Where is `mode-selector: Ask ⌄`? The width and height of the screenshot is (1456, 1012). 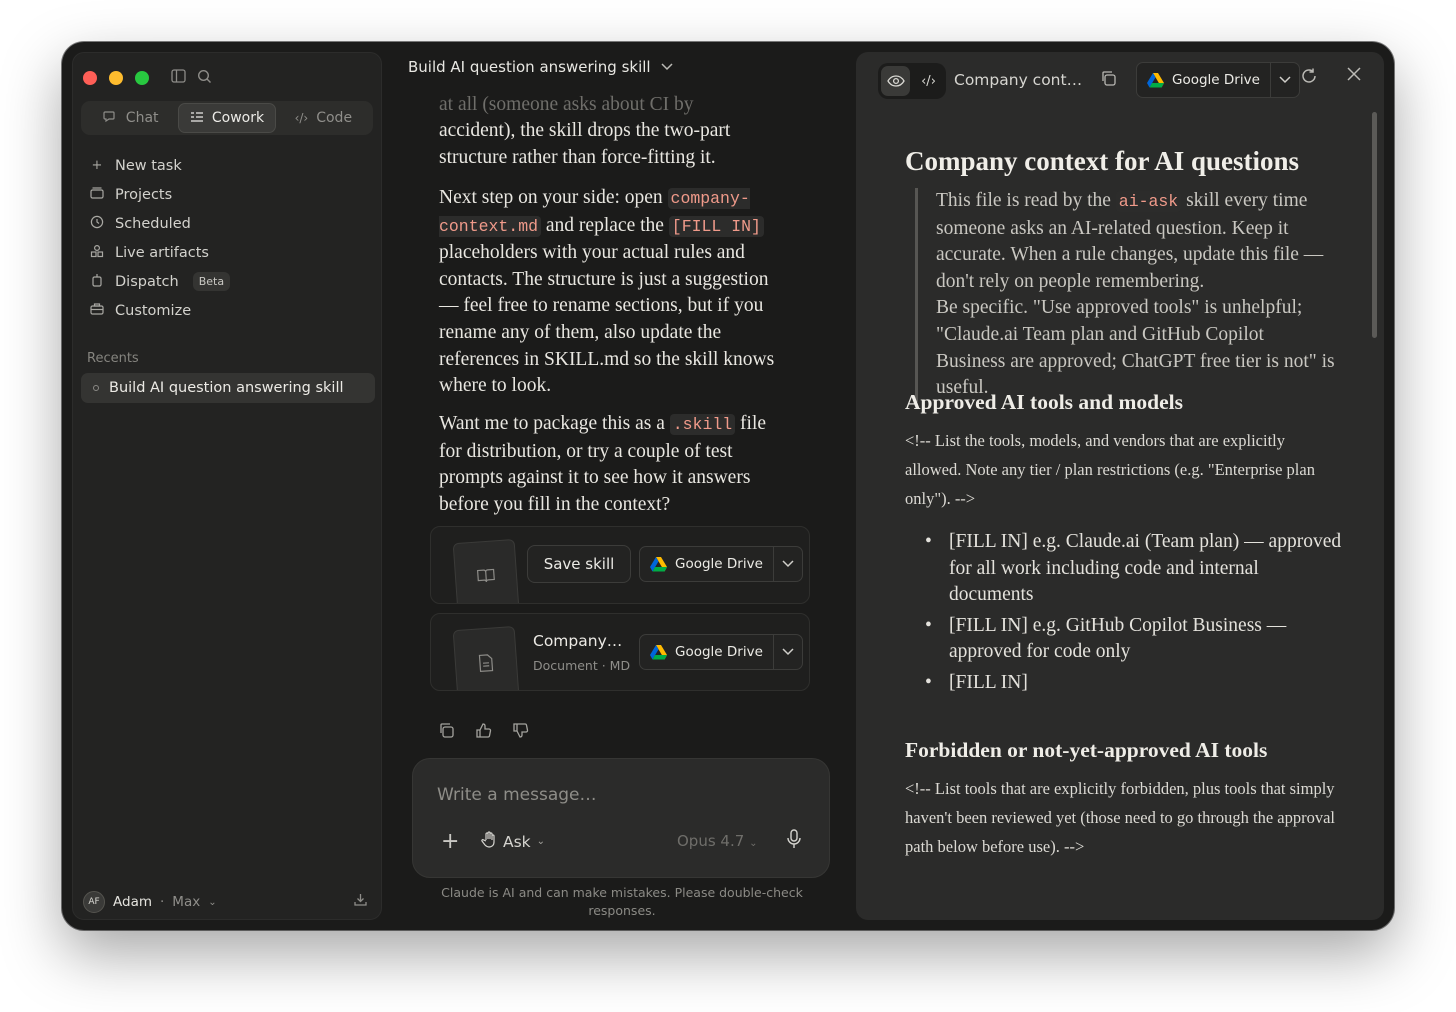
mode-selector: Ask ⌄ is located at coordinates (513, 841).